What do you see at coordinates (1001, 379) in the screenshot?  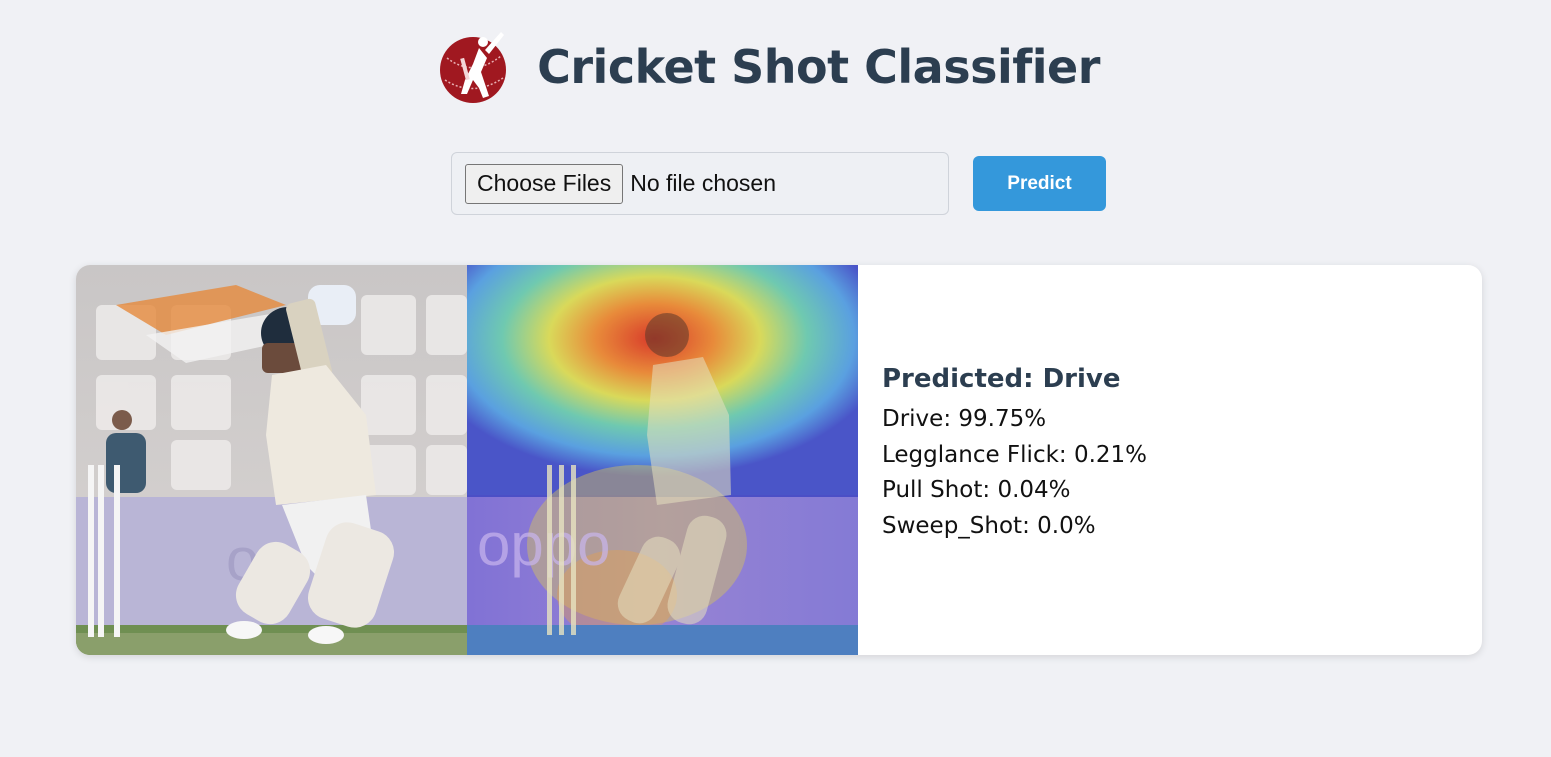 I see `predicted-label: Predicted: Drive` at bounding box center [1001, 379].